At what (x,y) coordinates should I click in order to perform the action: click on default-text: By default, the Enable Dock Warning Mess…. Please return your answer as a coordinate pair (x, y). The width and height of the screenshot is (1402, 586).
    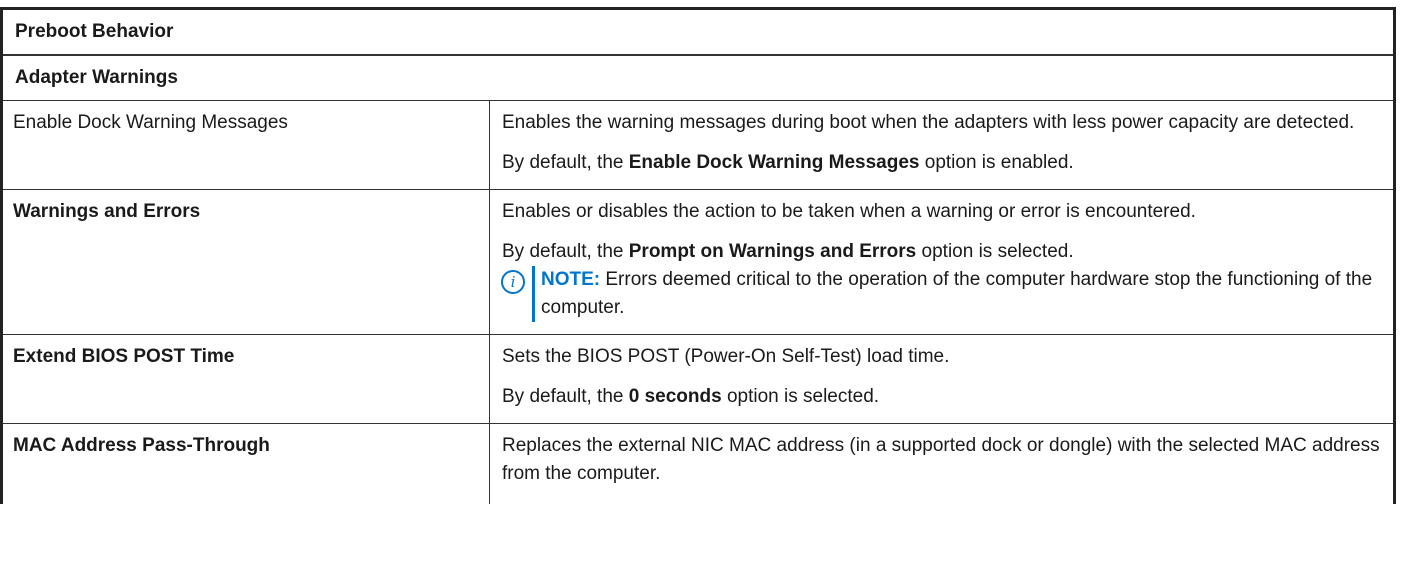
    Looking at the image, I should click on (941, 163).